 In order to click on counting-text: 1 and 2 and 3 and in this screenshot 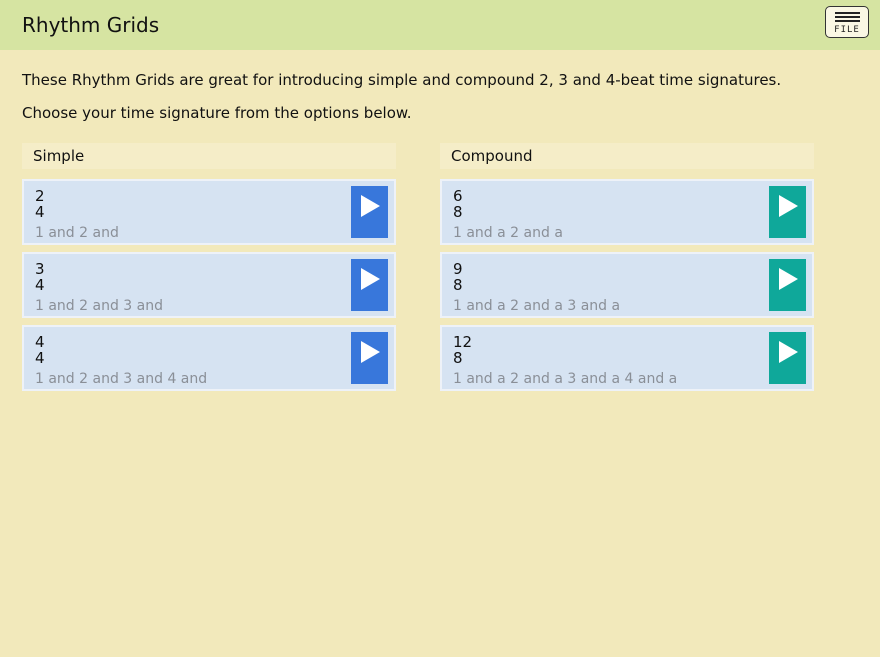, I will do `click(99, 306)`.